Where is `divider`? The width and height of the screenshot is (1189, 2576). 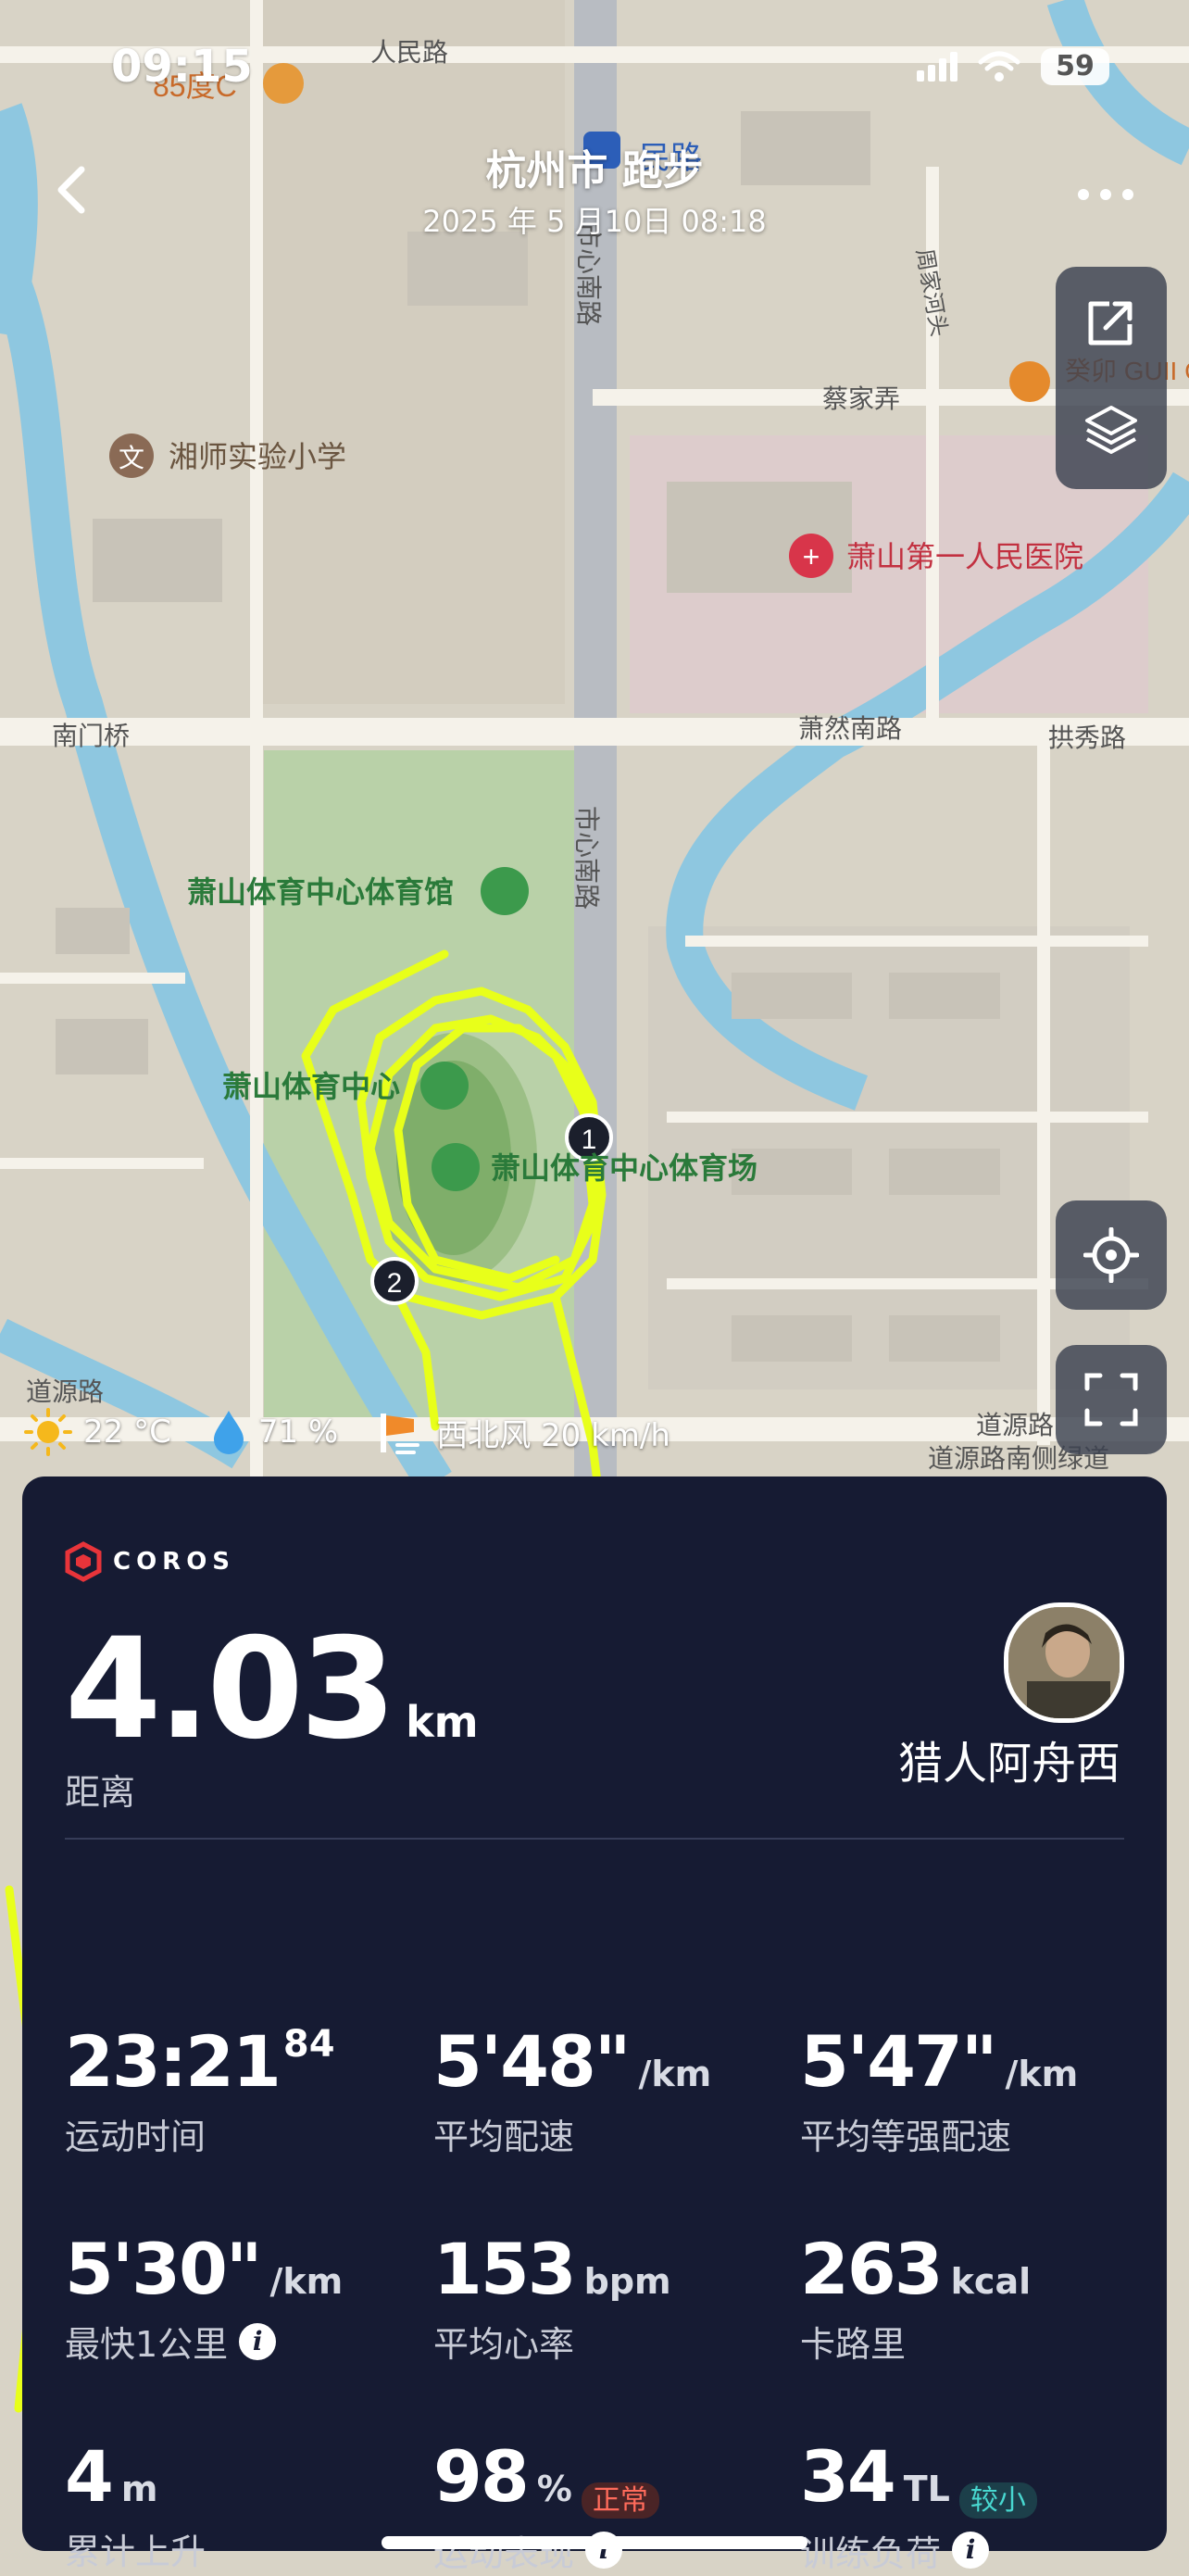 divider is located at coordinates (594, 1839).